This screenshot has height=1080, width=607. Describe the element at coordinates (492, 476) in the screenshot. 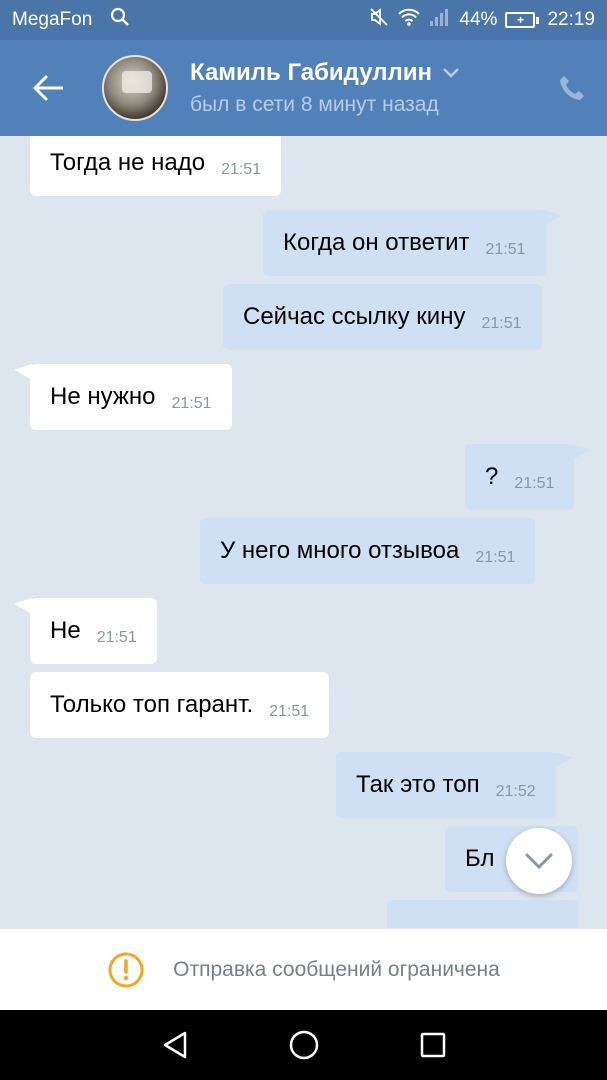

I see `message-text: ?` at that location.